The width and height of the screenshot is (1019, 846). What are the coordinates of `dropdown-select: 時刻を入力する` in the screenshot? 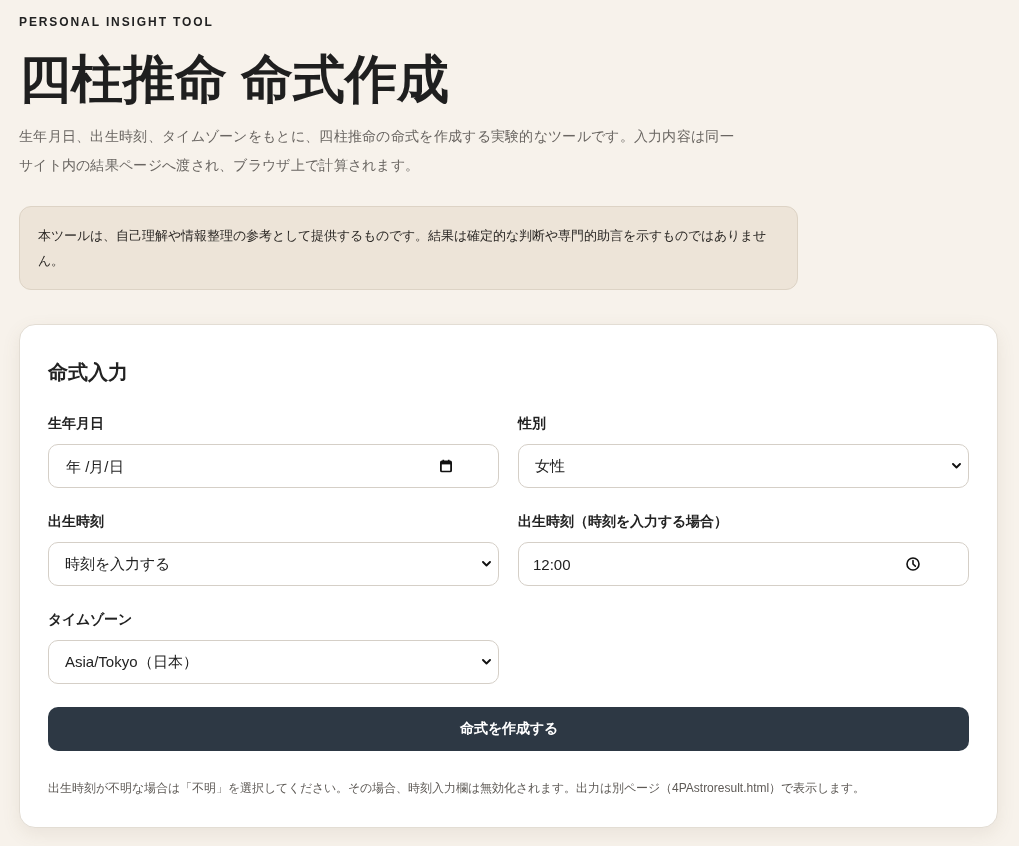 It's located at (273, 564).